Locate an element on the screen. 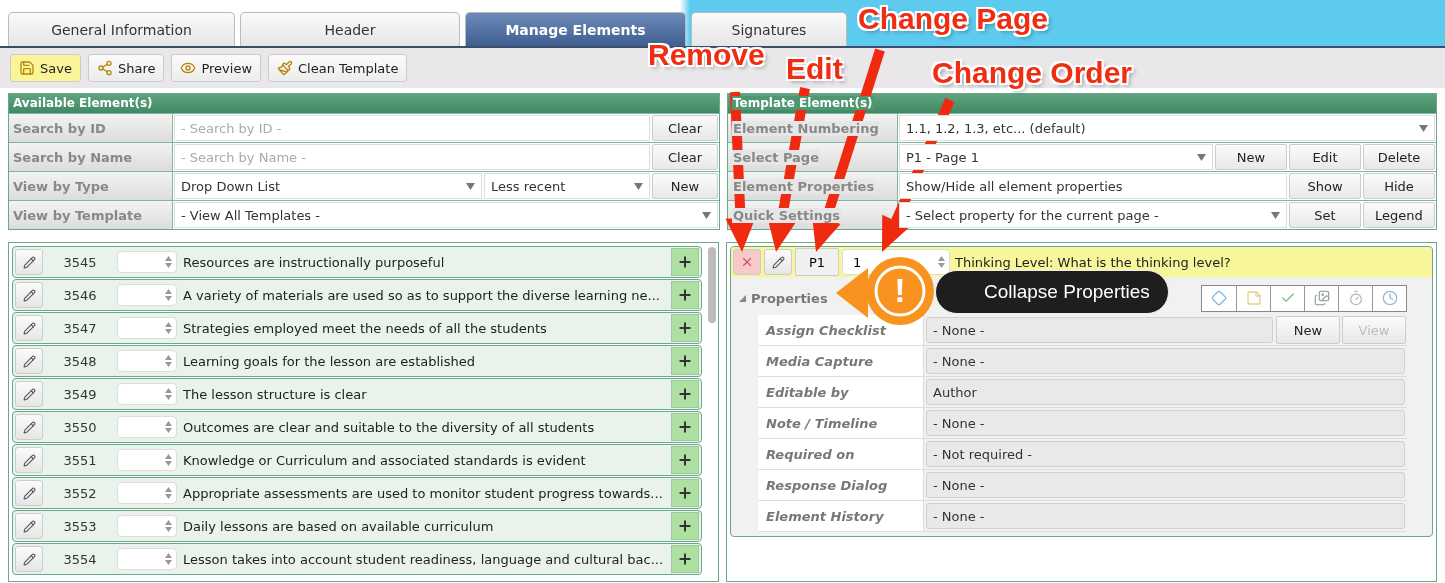  dropdown: P1 - Page 1 is located at coordinates (1056, 157).